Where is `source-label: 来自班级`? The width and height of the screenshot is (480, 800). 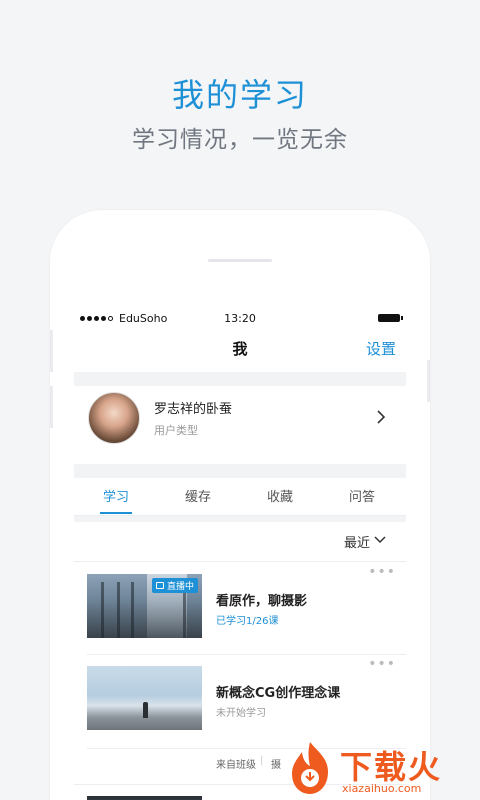
source-label: 来自班级 is located at coordinates (236, 765).